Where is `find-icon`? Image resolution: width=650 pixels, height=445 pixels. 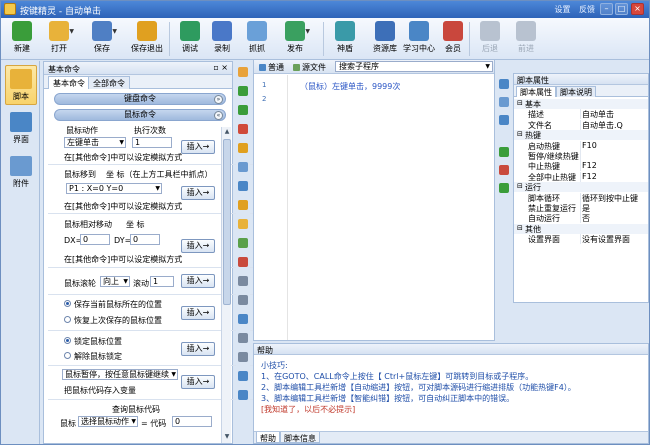 find-icon is located at coordinates (243, 338).